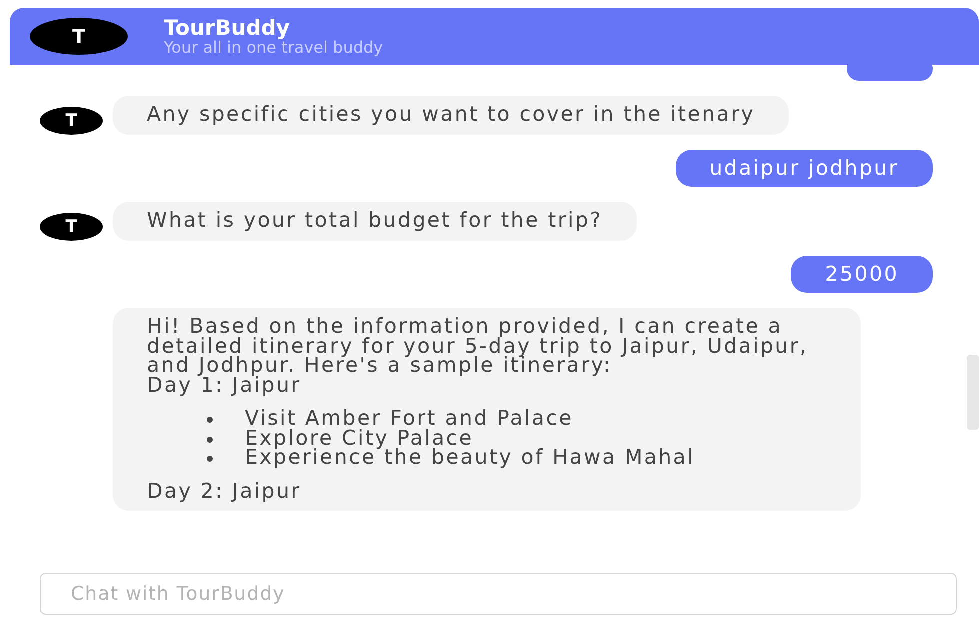 The image size is (979, 627). I want to click on bot-message: What is your total budget for the trip?, so click(375, 221).